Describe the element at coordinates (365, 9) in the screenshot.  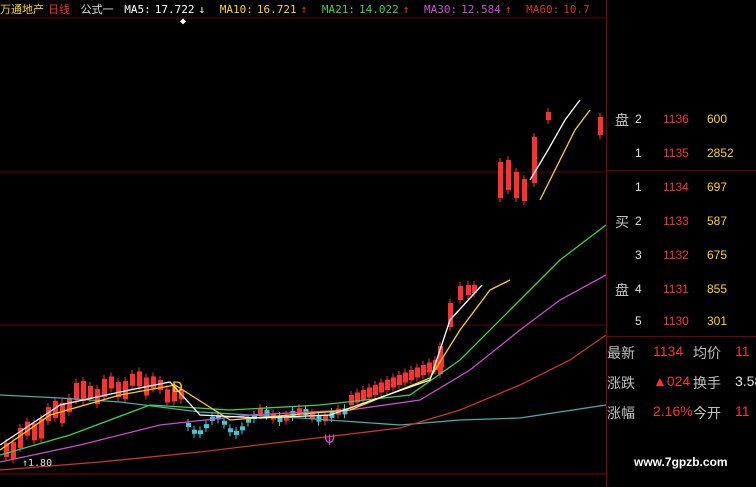
I see `legend-ma21: MA21: 14.022 ↑` at that location.